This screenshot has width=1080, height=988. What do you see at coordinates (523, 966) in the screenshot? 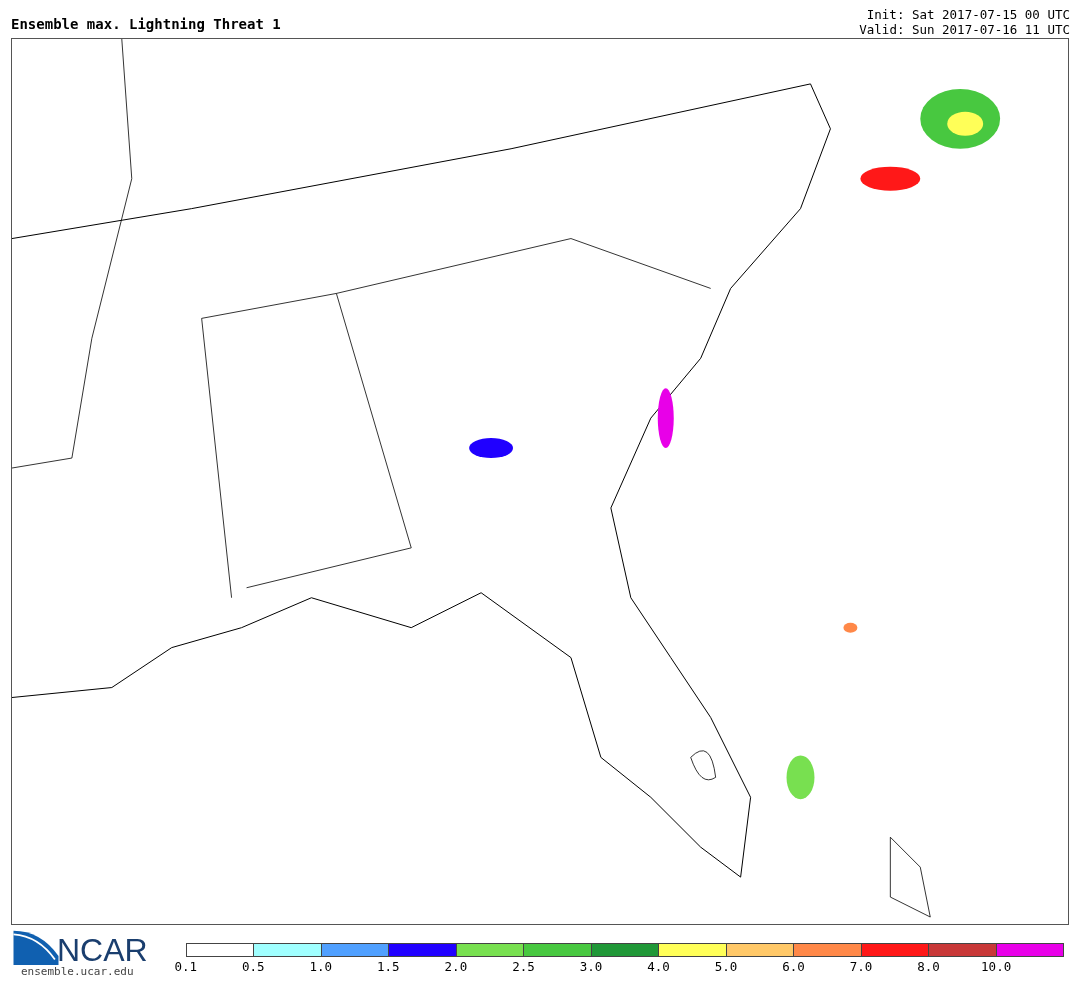
I see `scale-label: 2.5` at bounding box center [523, 966].